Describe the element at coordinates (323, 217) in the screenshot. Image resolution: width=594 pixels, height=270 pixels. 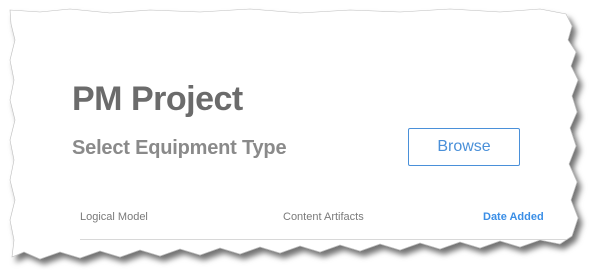
I see `column-header-content-artifacts: Content Artifacts` at that location.